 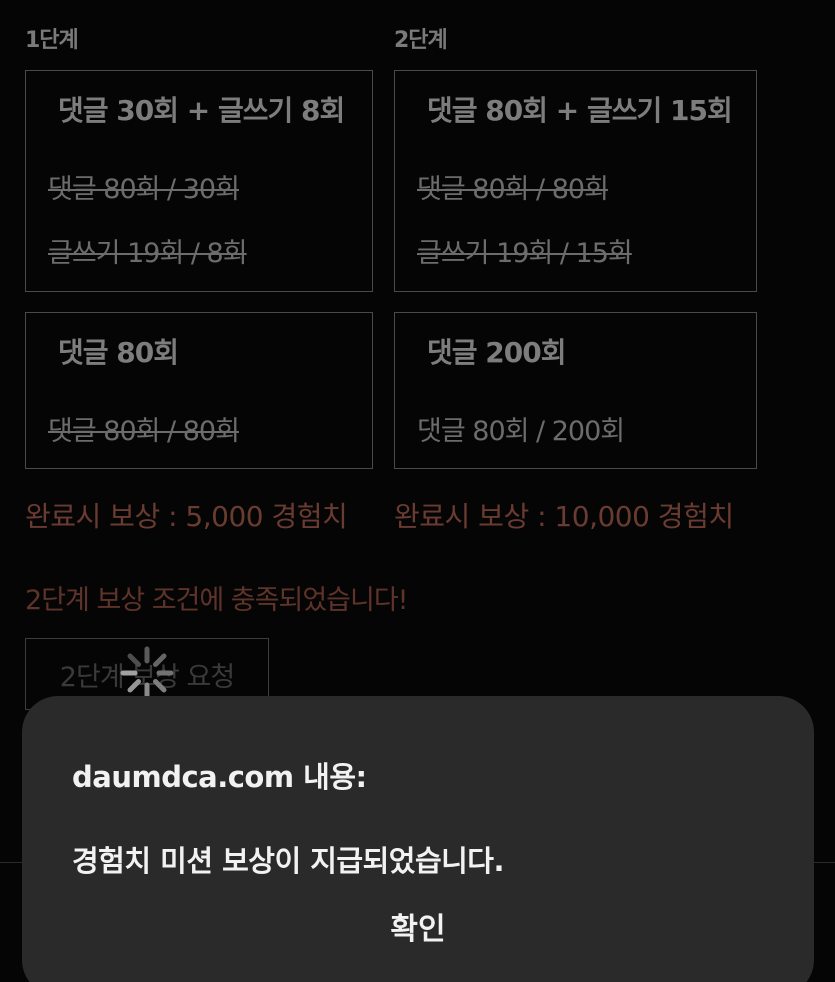 I want to click on stage-1-reward: 완료시 보상 : 5,000 경험치, so click(x=186, y=516).